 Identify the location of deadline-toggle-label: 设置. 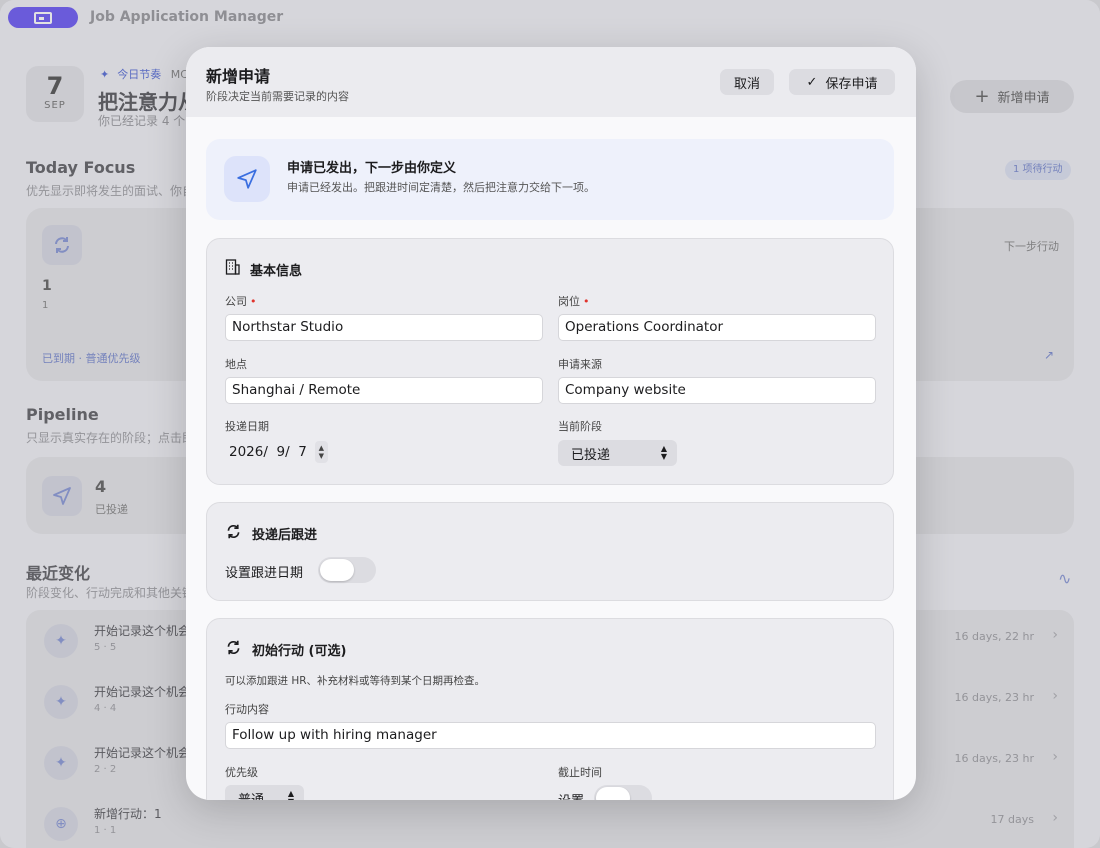
(571, 795).